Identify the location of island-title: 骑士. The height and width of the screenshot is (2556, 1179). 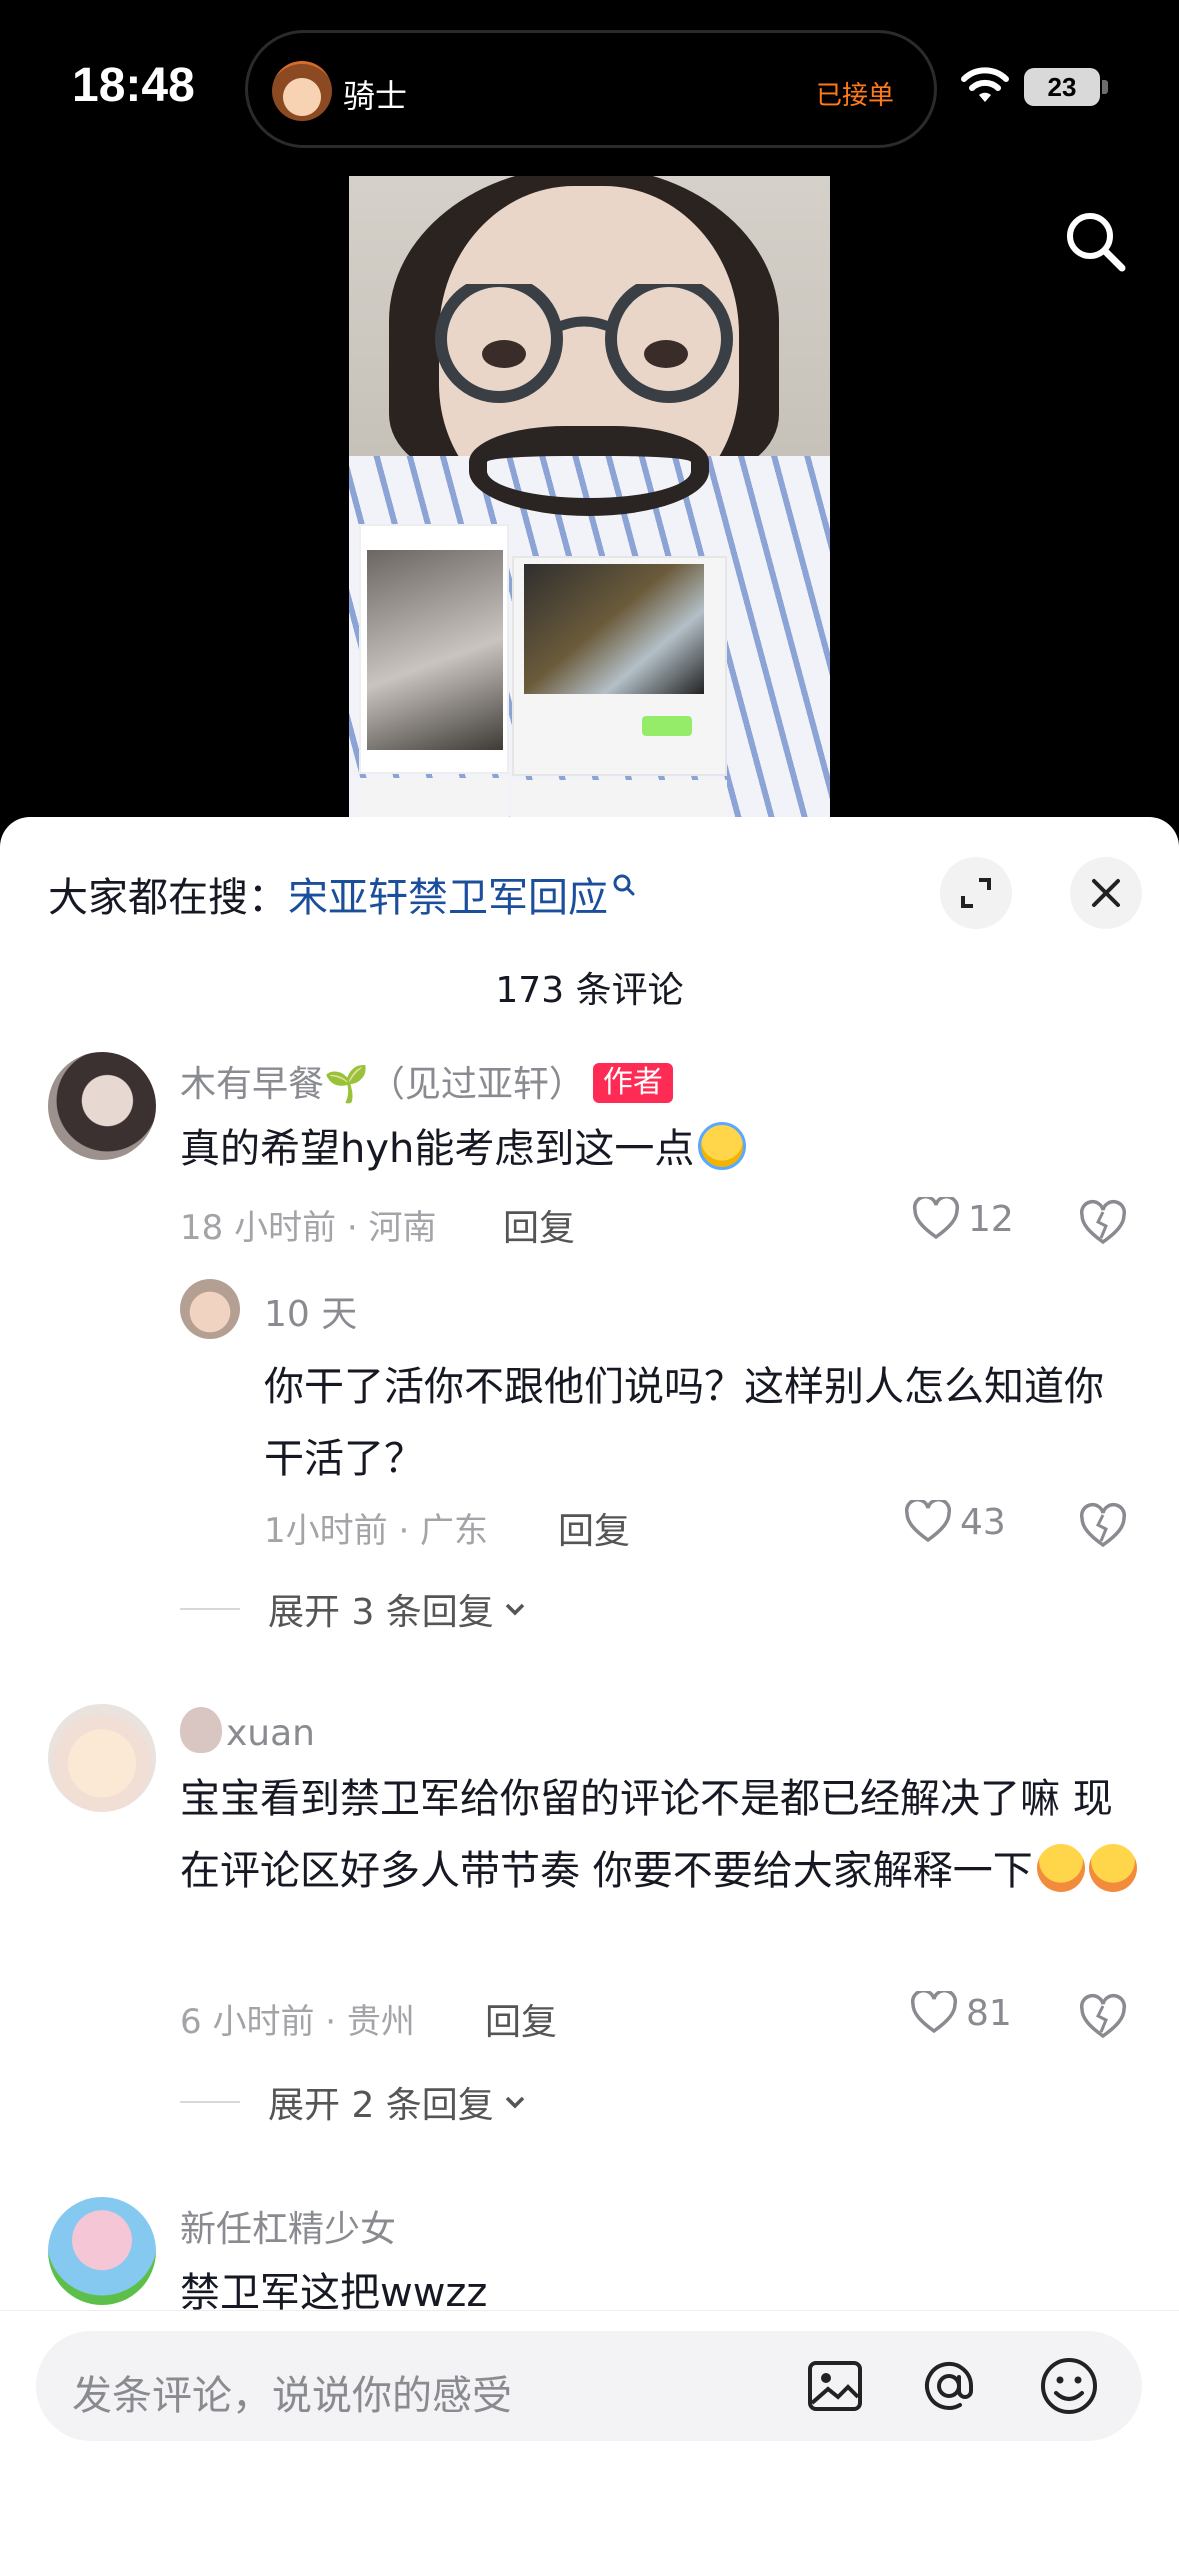
(375, 96).